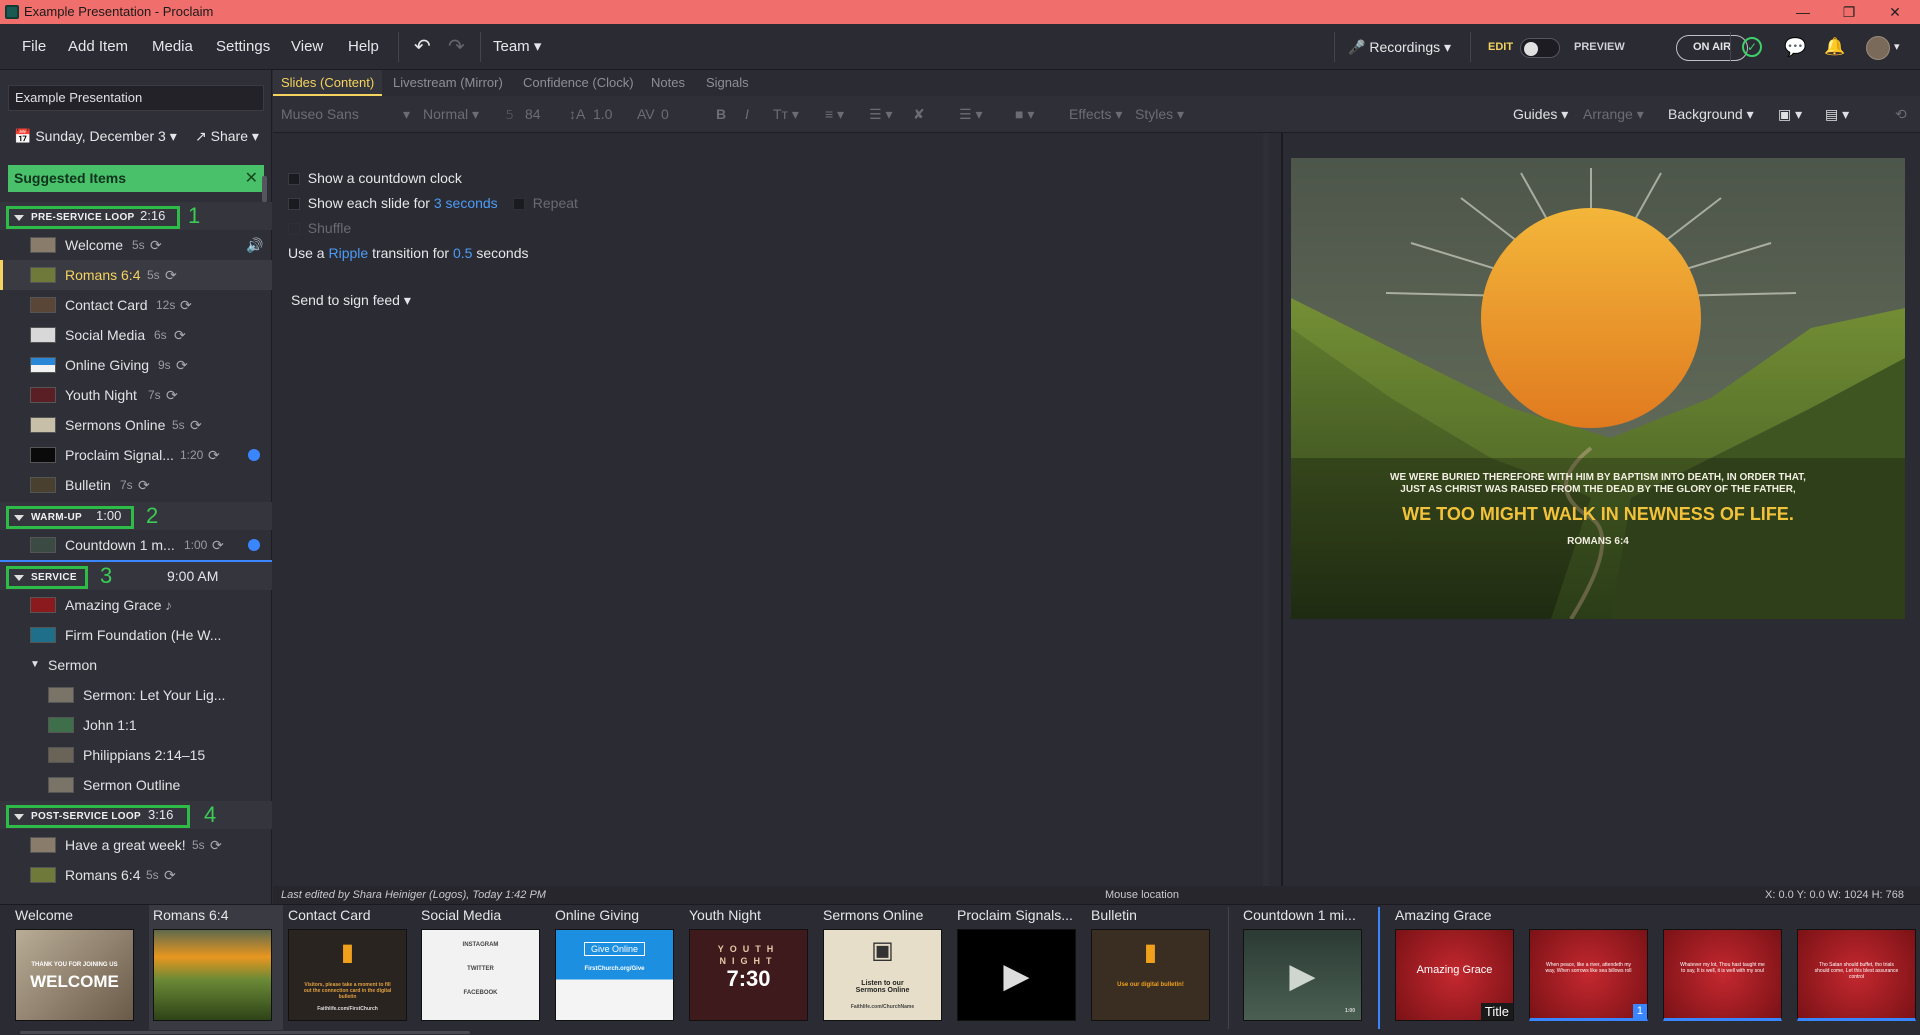 Image resolution: width=1920 pixels, height=1035 pixels. What do you see at coordinates (1790, 114) in the screenshot?
I see `text-box-icon: ▣ ▾` at bounding box center [1790, 114].